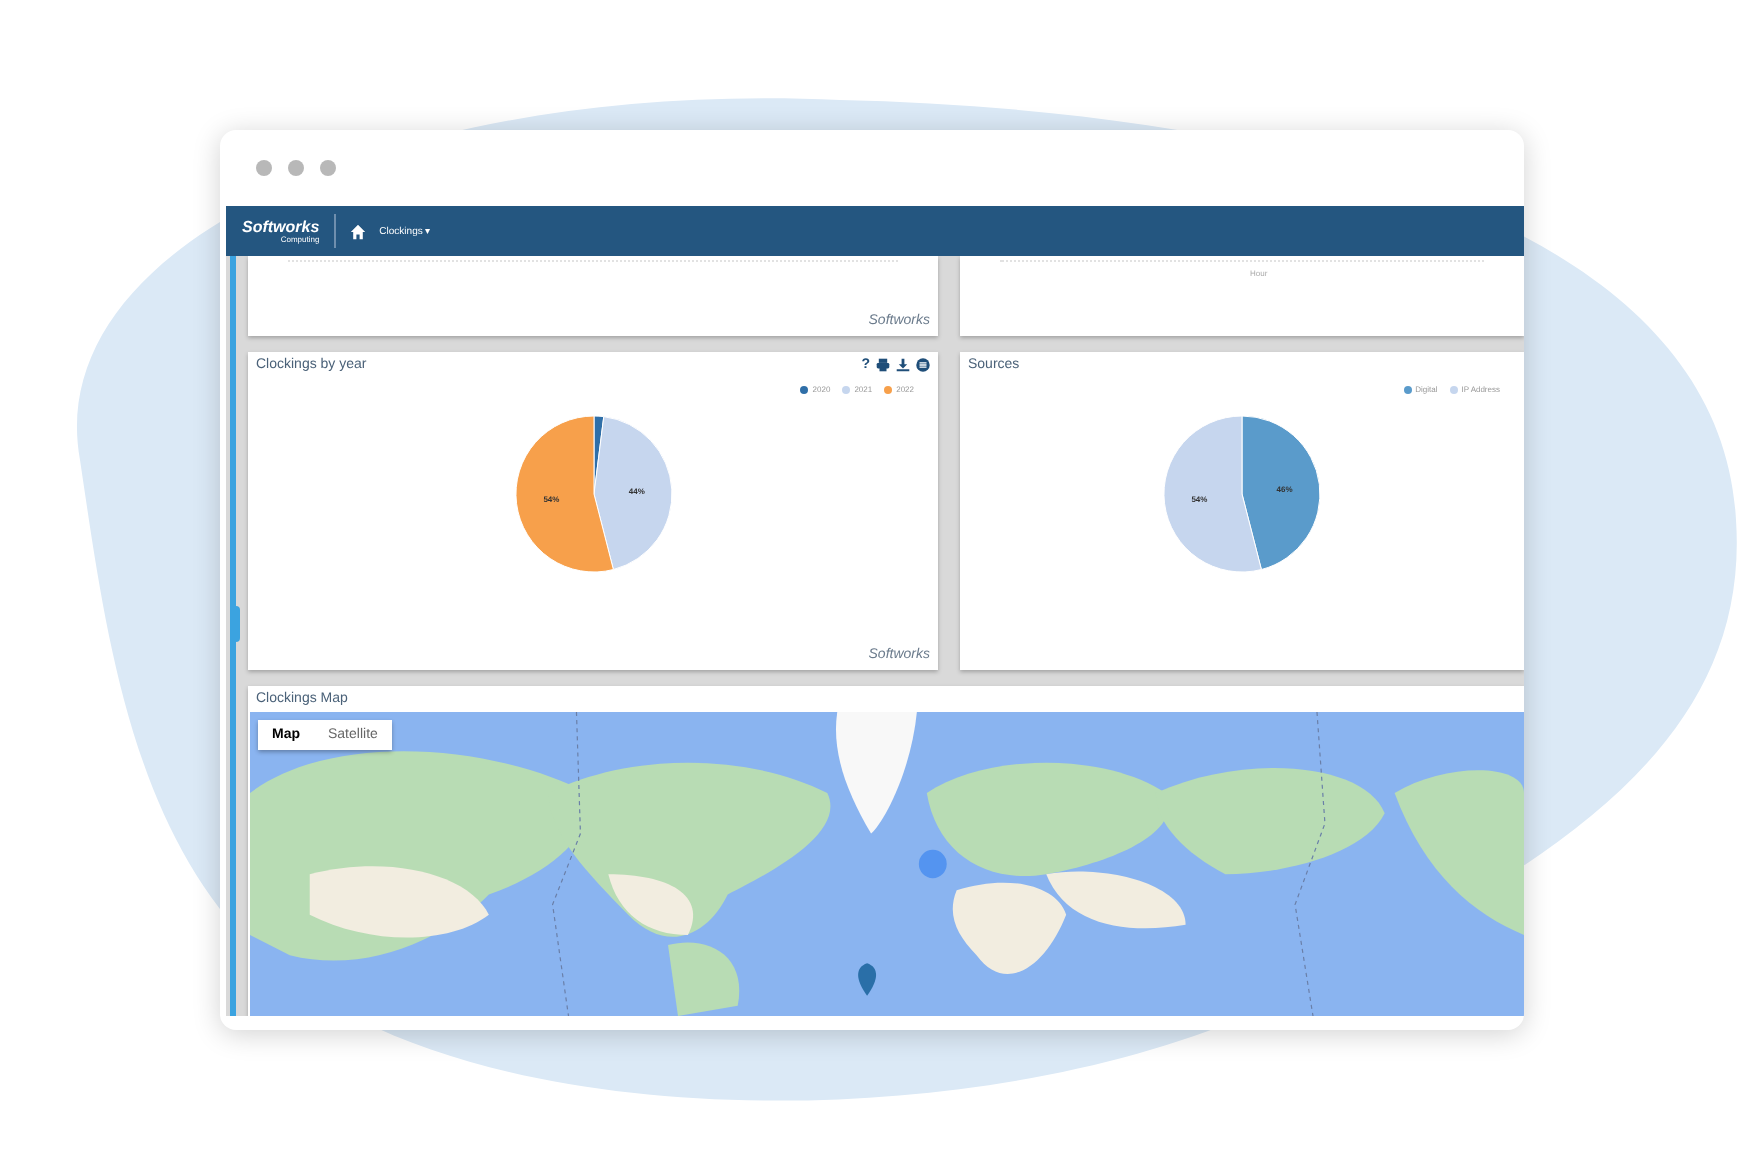 The width and height of the screenshot is (1744, 1160). Describe the element at coordinates (923, 365) in the screenshot. I see `menu-icon` at that location.